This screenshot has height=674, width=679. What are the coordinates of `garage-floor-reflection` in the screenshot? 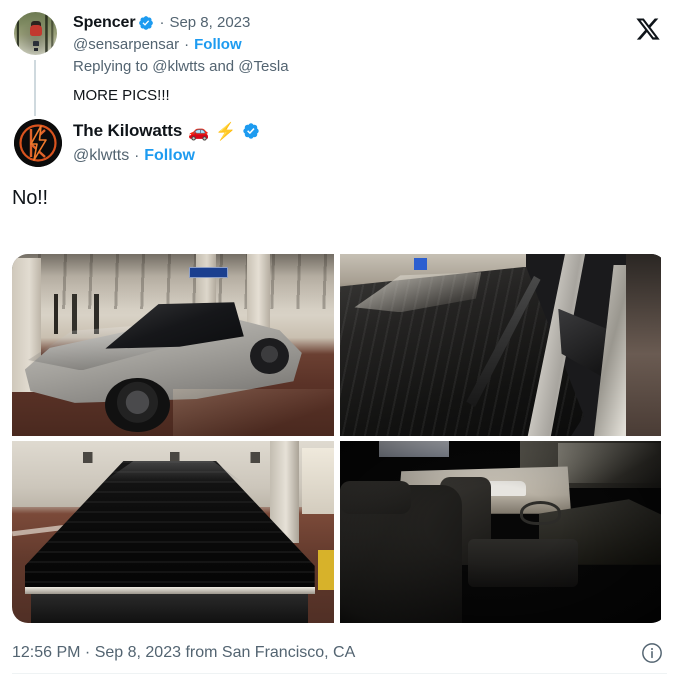 It's located at (253, 412).